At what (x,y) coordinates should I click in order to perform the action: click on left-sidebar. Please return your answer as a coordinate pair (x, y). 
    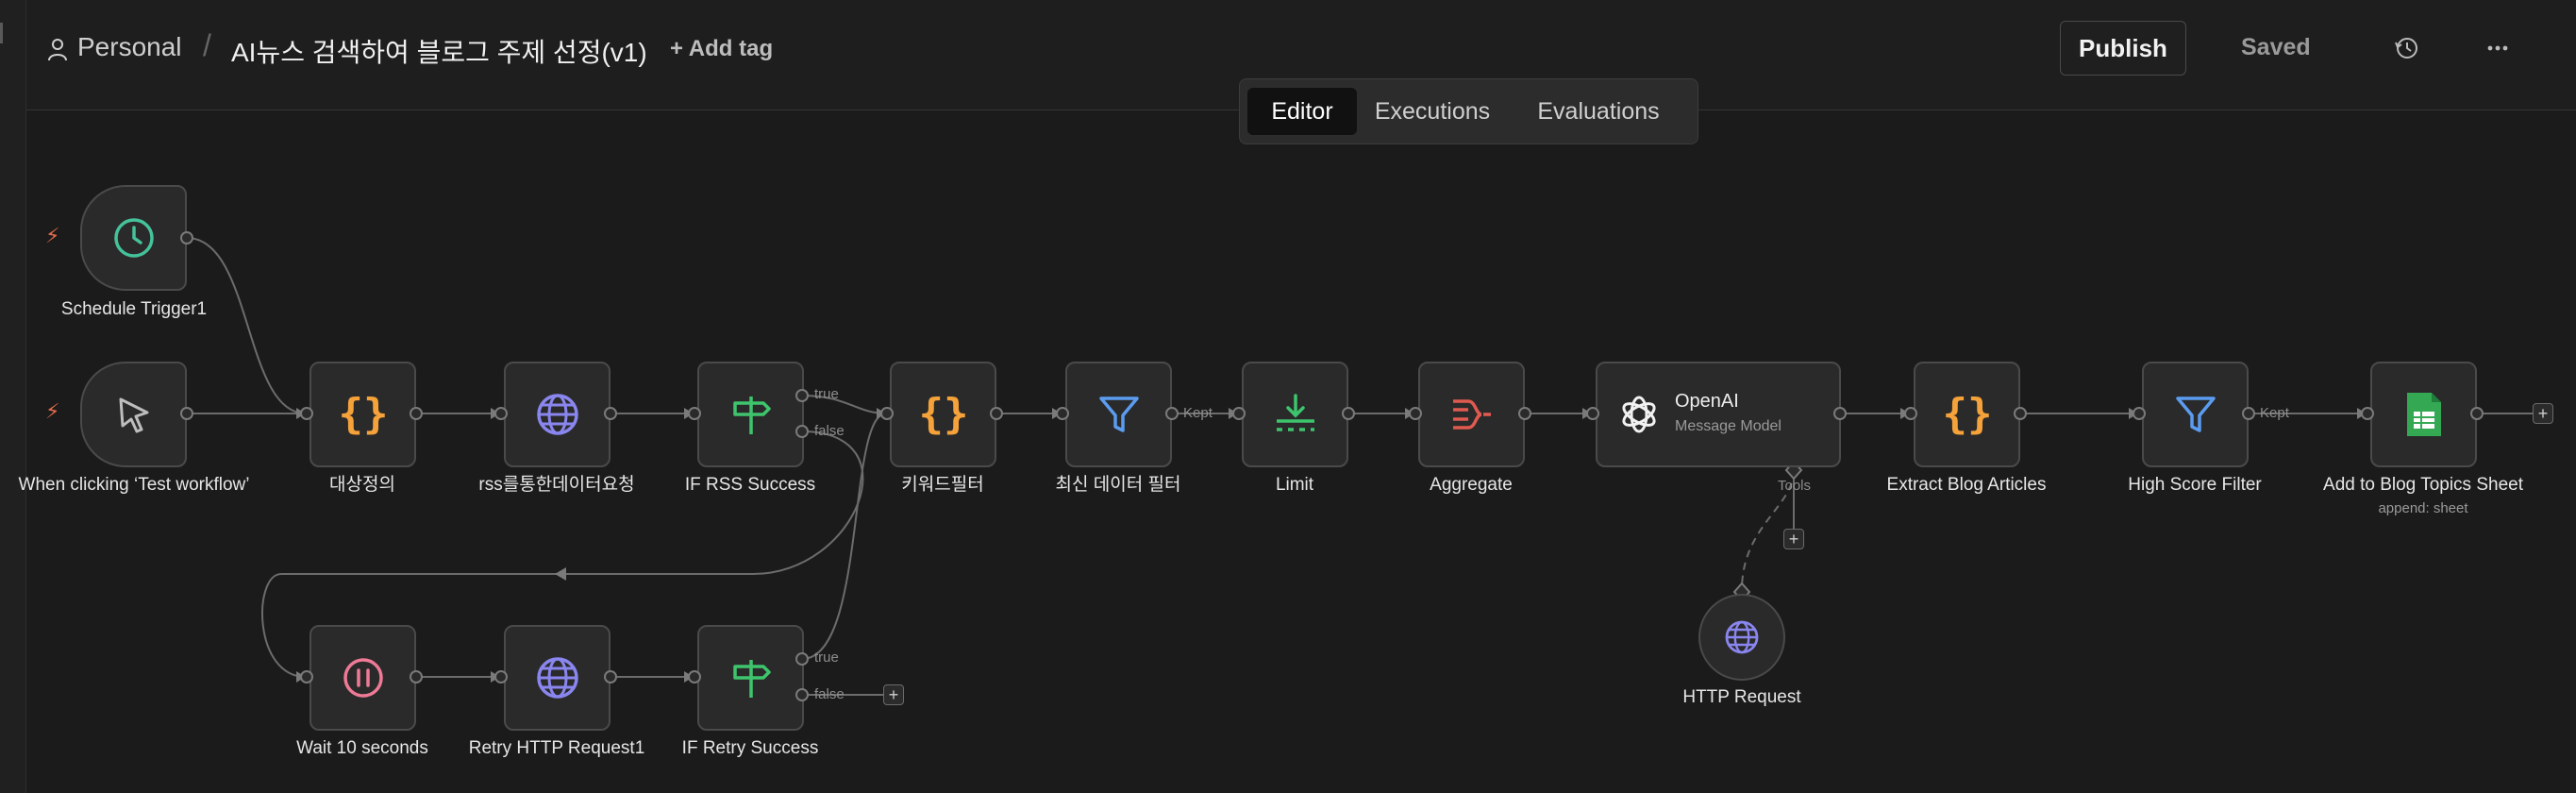
    Looking at the image, I should click on (13, 396).